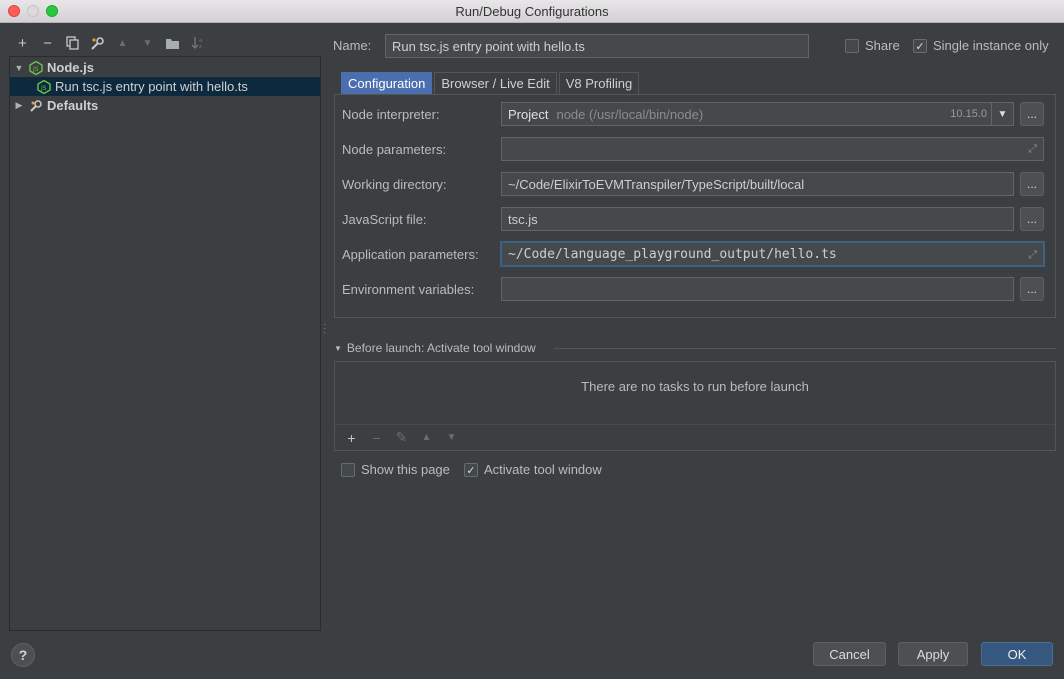  I want to click on apply-button: Apply, so click(933, 654).